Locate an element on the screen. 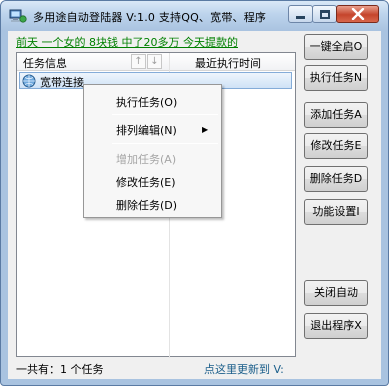 The height and width of the screenshot is (386, 389). run-task-button: 执行任务N is located at coordinates (336, 78).